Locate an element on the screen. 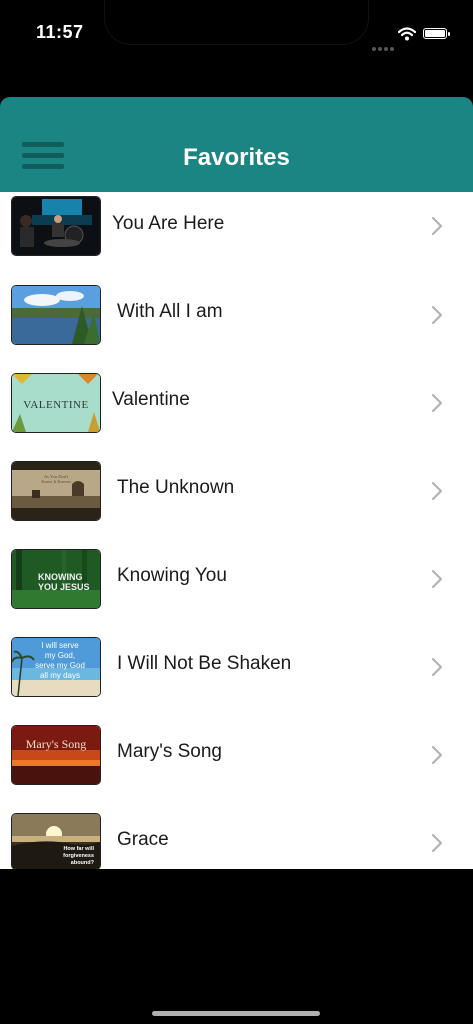 Image resolution: width=473 pixels, height=1024 pixels. thumb-caption: abound? is located at coordinates (83, 863).